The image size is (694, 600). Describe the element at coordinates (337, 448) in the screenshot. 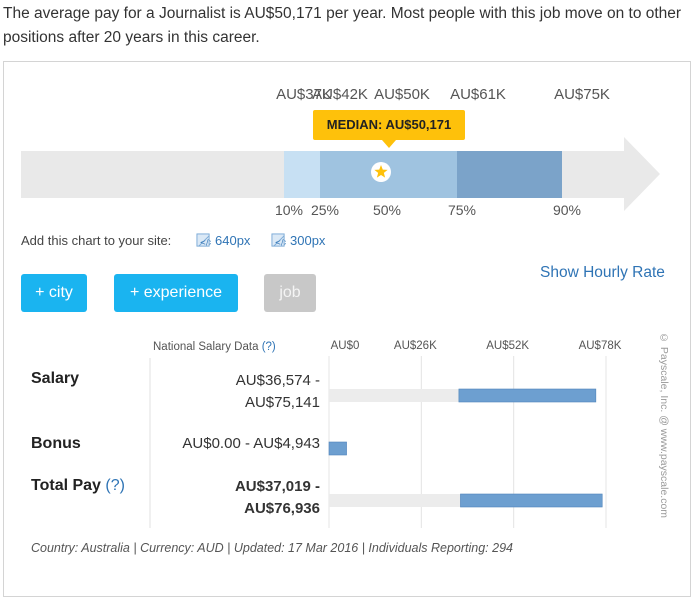

I see `pay-range-bar-bonus` at that location.